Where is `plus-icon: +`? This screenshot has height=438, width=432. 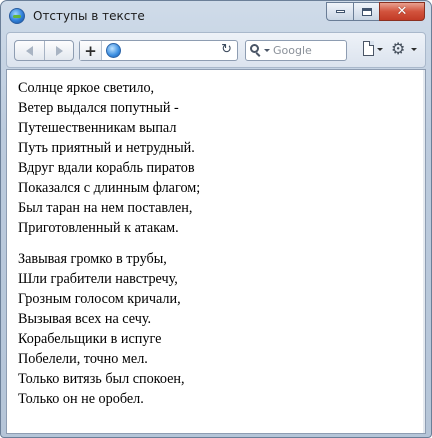
plus-icon: + is located at coordinates (90, 50).